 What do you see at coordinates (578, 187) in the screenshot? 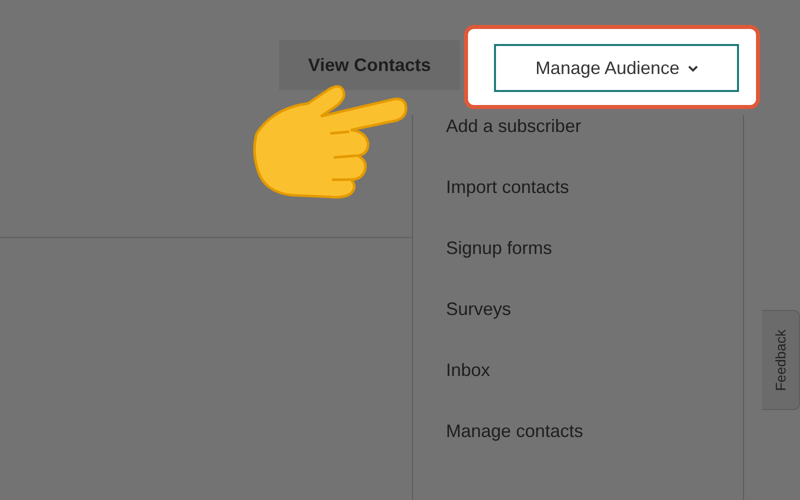
I see `menu-item: Import contacts` at bounding box center [578, 187].